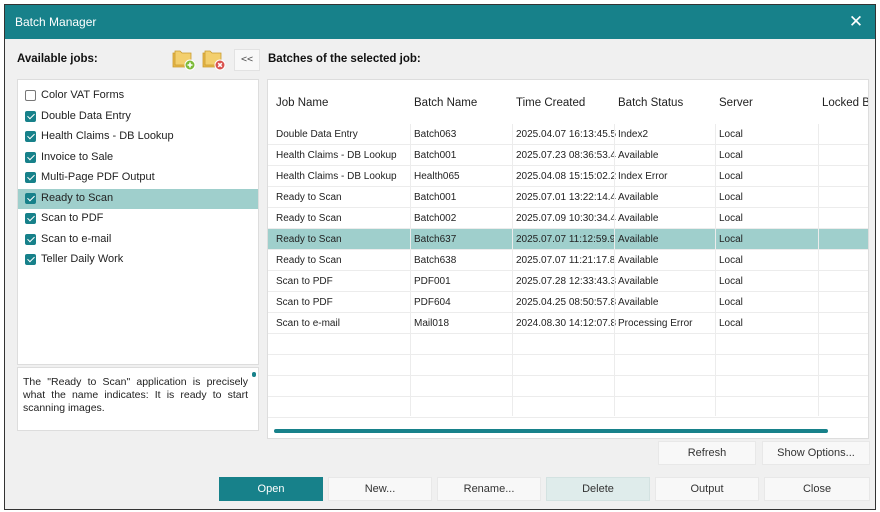 The width and height of the screenshot is (880, 512). What do you see at coordinates (138, 117) in the screenshot?
I see `job-item: Double Data Entry` at bounding box center [138, 117].